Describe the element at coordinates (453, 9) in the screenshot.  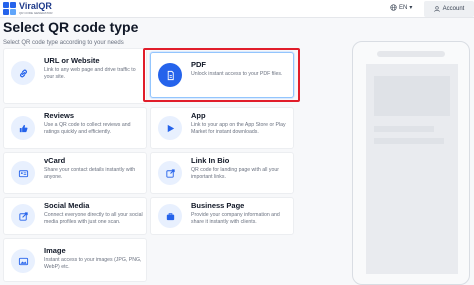
I see `account-label: Account` at that location.